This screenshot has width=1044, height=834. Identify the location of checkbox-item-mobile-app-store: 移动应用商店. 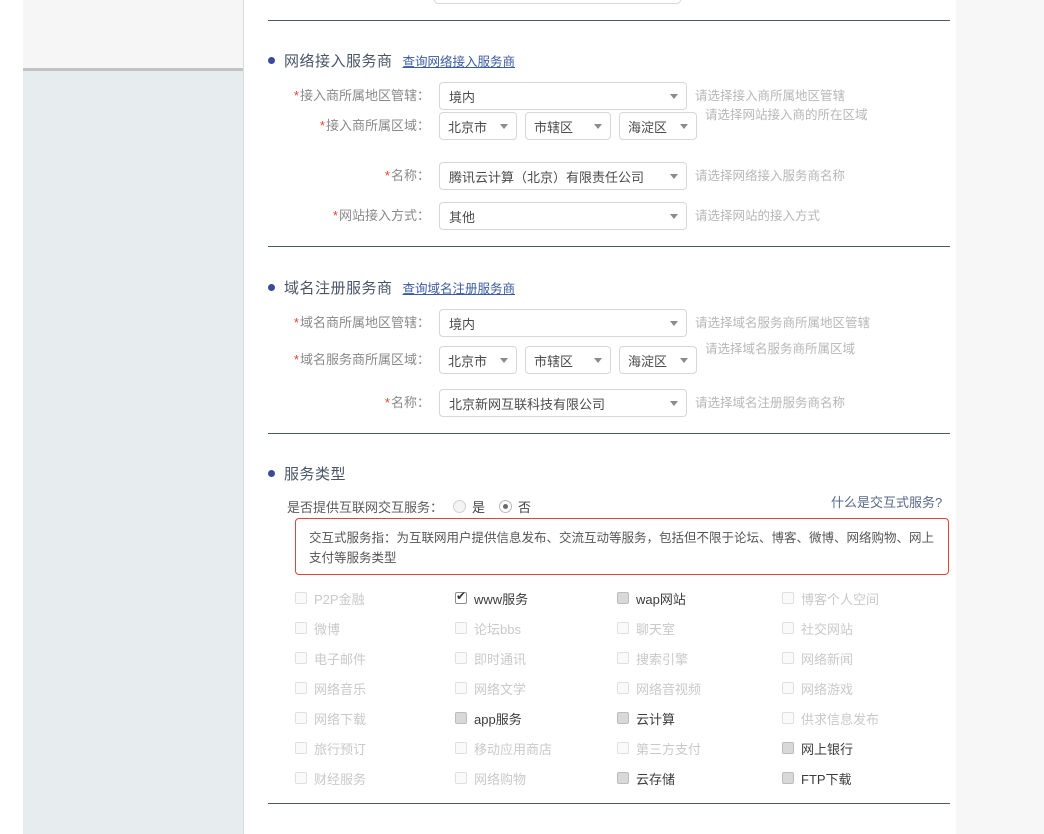
(536, 748).